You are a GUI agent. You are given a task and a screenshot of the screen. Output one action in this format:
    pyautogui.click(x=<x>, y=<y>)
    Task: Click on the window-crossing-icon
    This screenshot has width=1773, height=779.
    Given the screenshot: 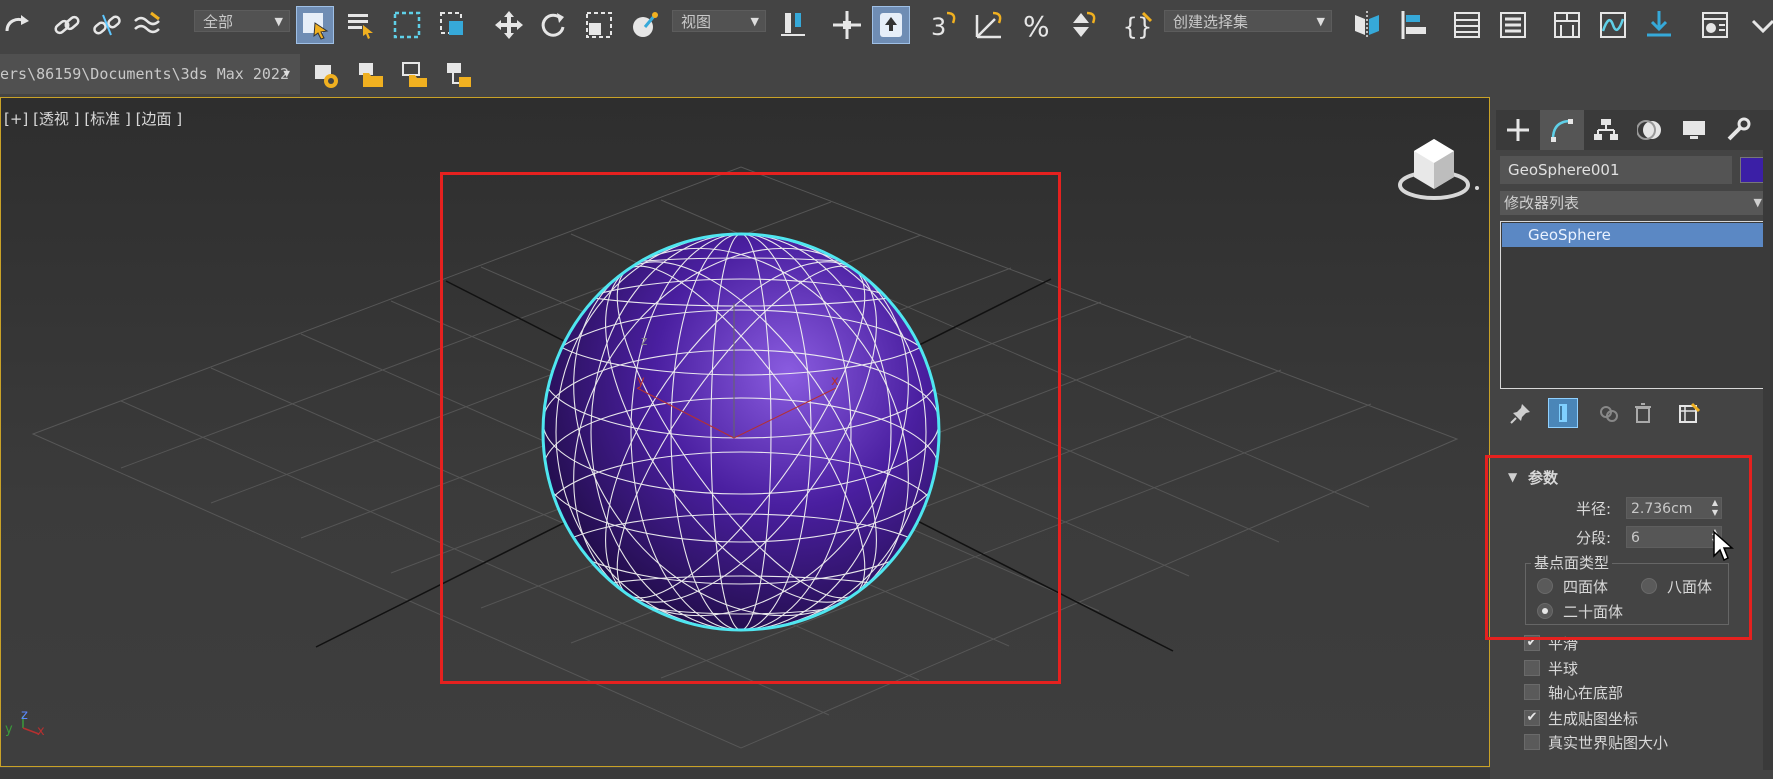 What is the action you would take?
    pyautogui.click(x=453, y=25)
    